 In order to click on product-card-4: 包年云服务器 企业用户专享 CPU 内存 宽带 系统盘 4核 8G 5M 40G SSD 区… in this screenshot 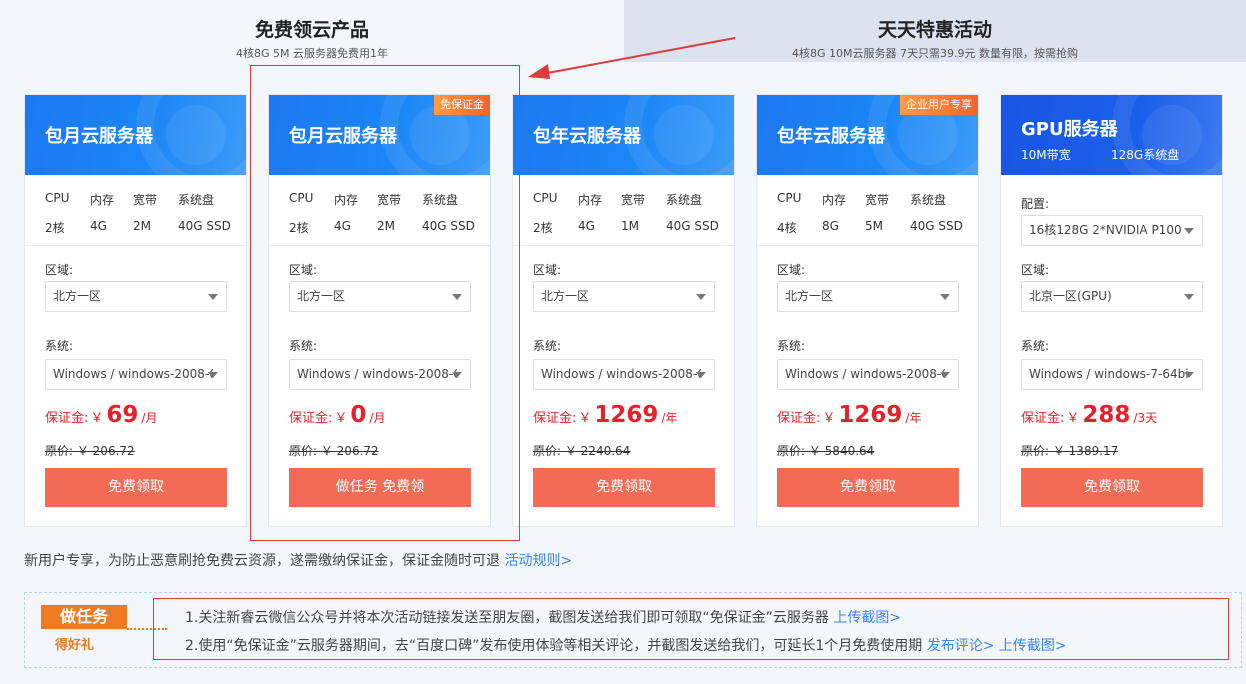, I will do `click(867, 310)`.